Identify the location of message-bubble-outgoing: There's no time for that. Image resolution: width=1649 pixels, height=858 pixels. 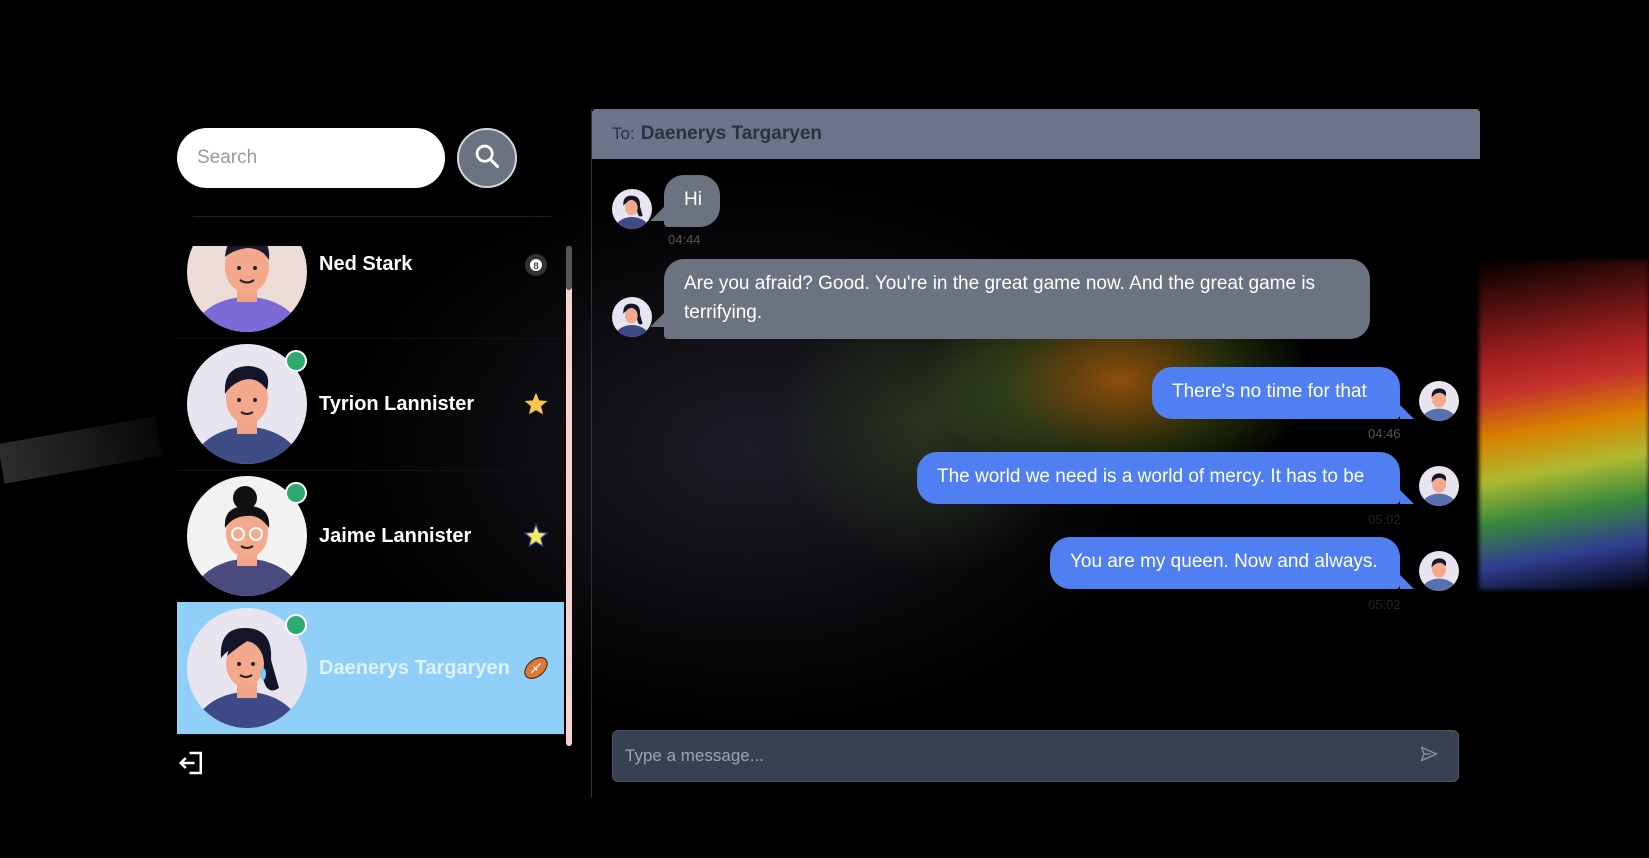
(1276, 393).